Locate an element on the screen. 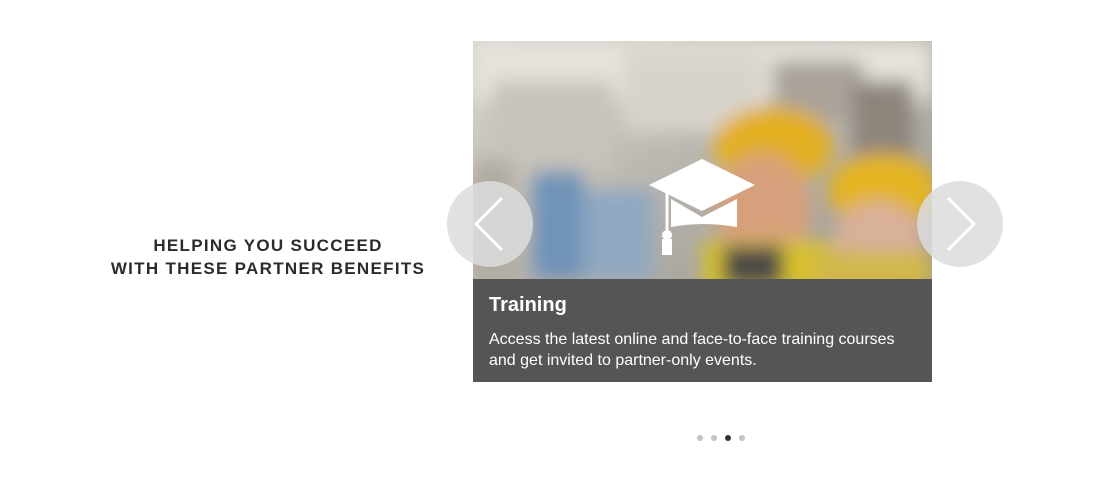 Image resolution: width=1093 pixels, height=494 pixels. graduation-cap-icon is located at coordinates (702, 207).